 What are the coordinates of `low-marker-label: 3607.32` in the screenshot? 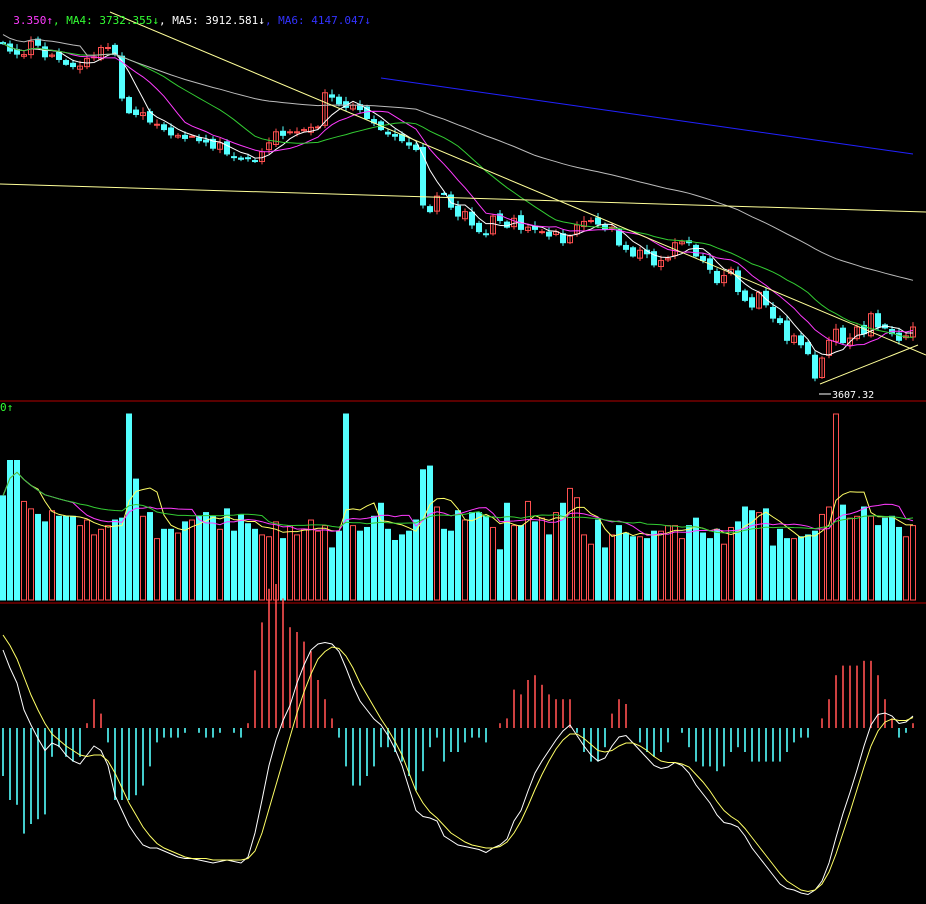 It's located at (853, 395).